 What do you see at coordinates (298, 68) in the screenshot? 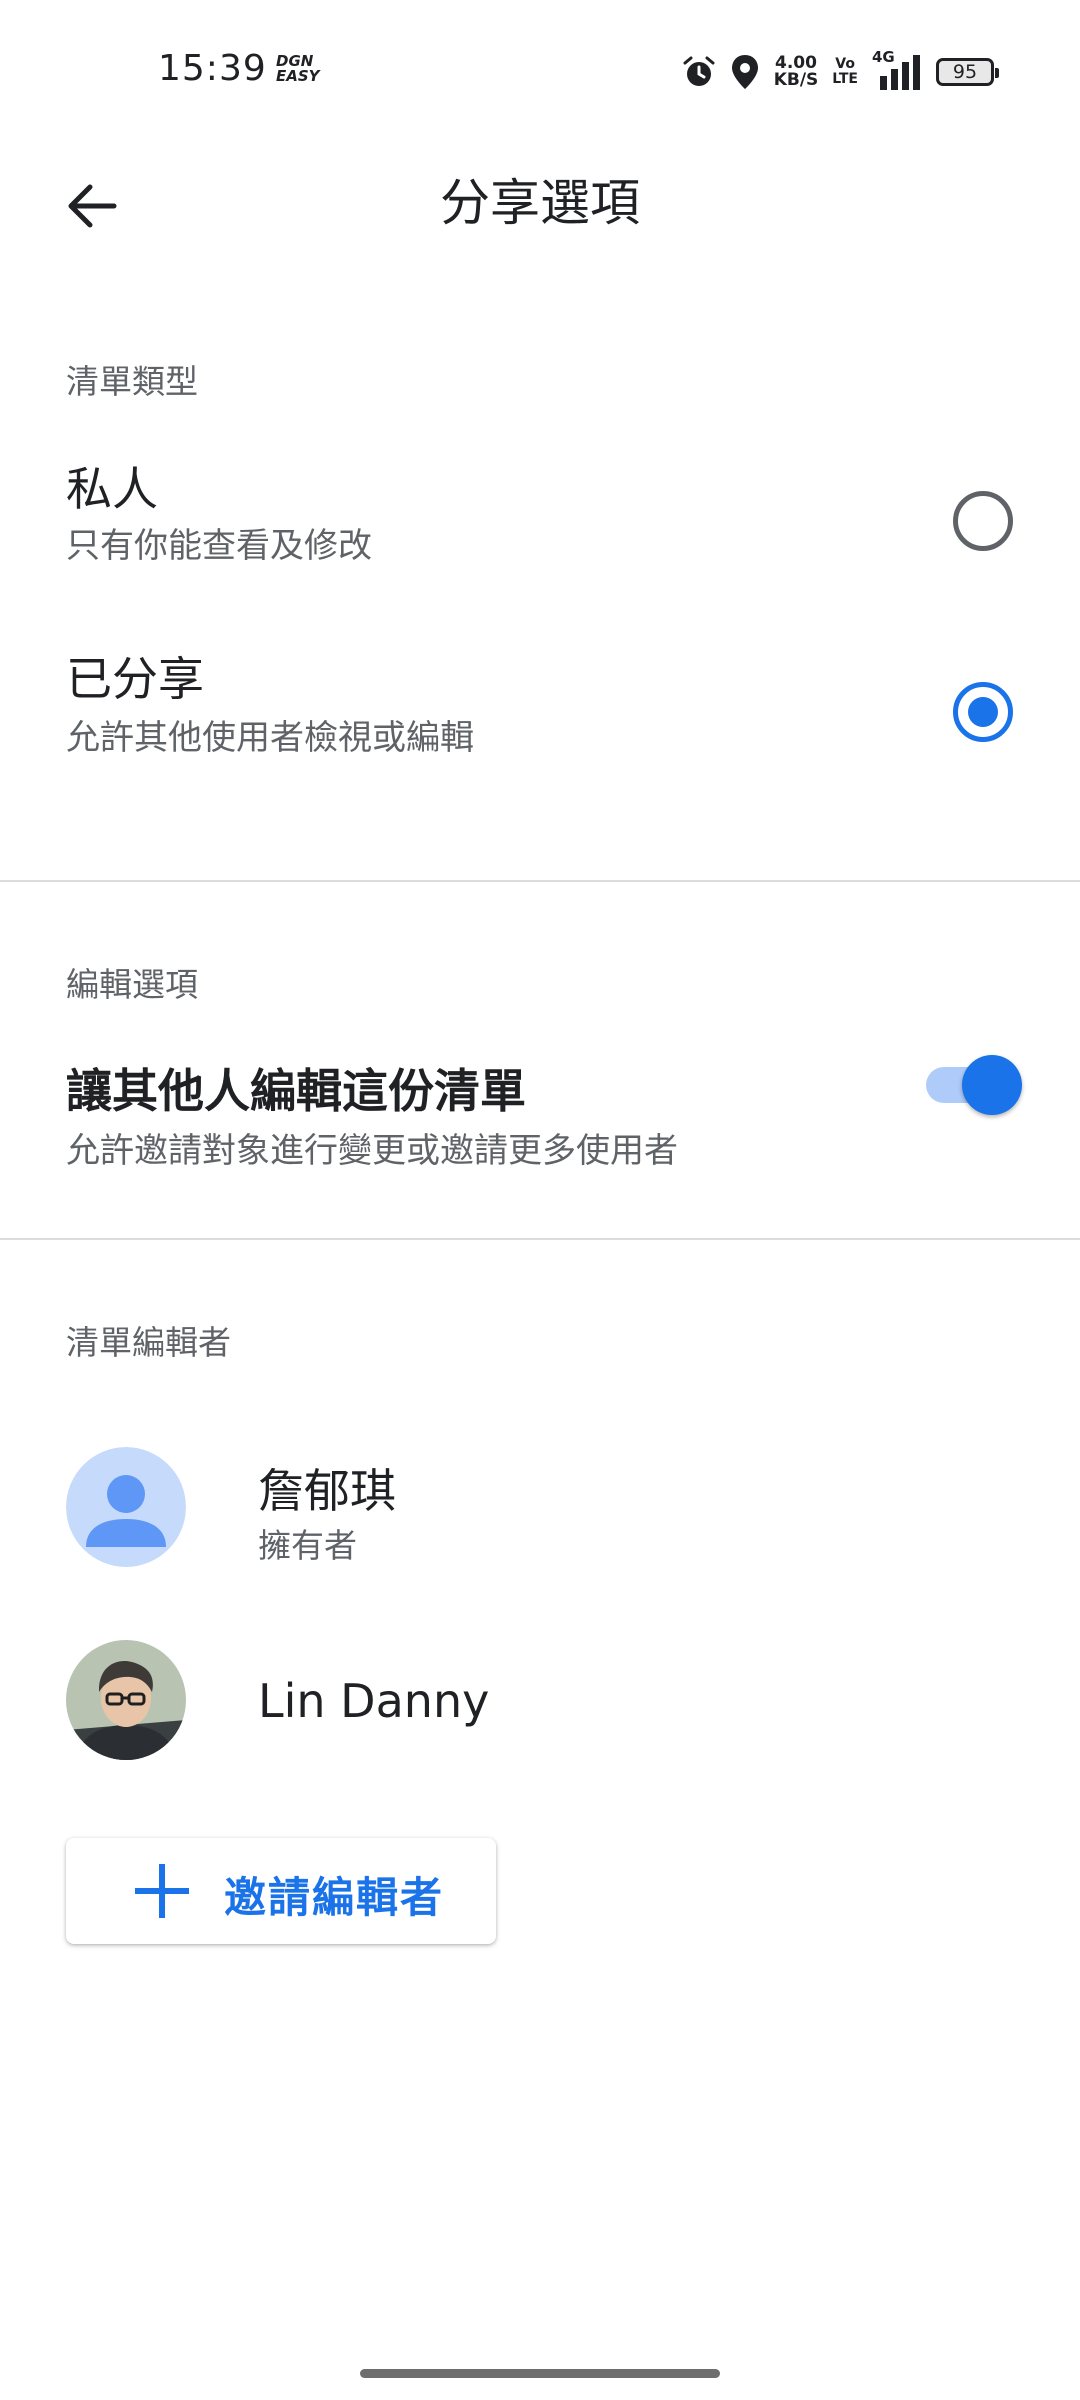
I see `app-notification-icon: DGN EASY` at bounding box center [298, 68].